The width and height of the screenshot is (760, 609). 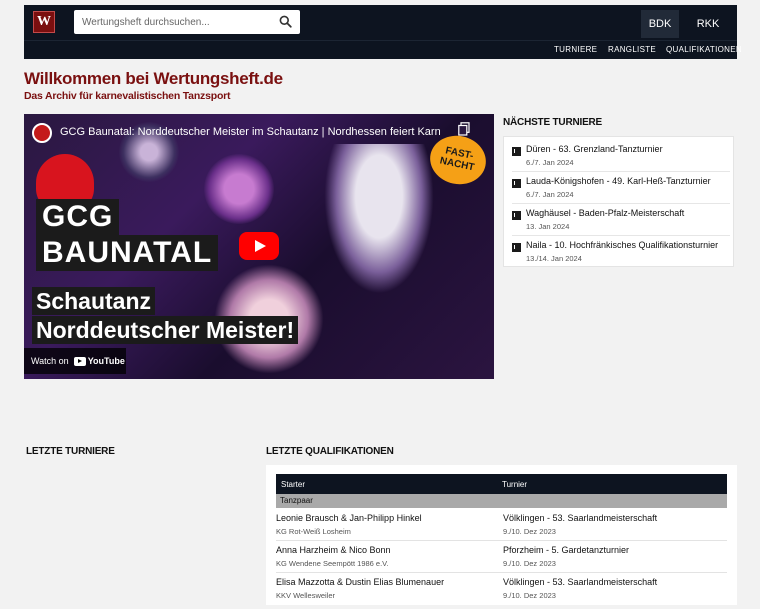 What do you see at coordinates (501, 501) in the screenshot?
I see `table-group-row: Tanzpaar` at bounding box center [501, 501].